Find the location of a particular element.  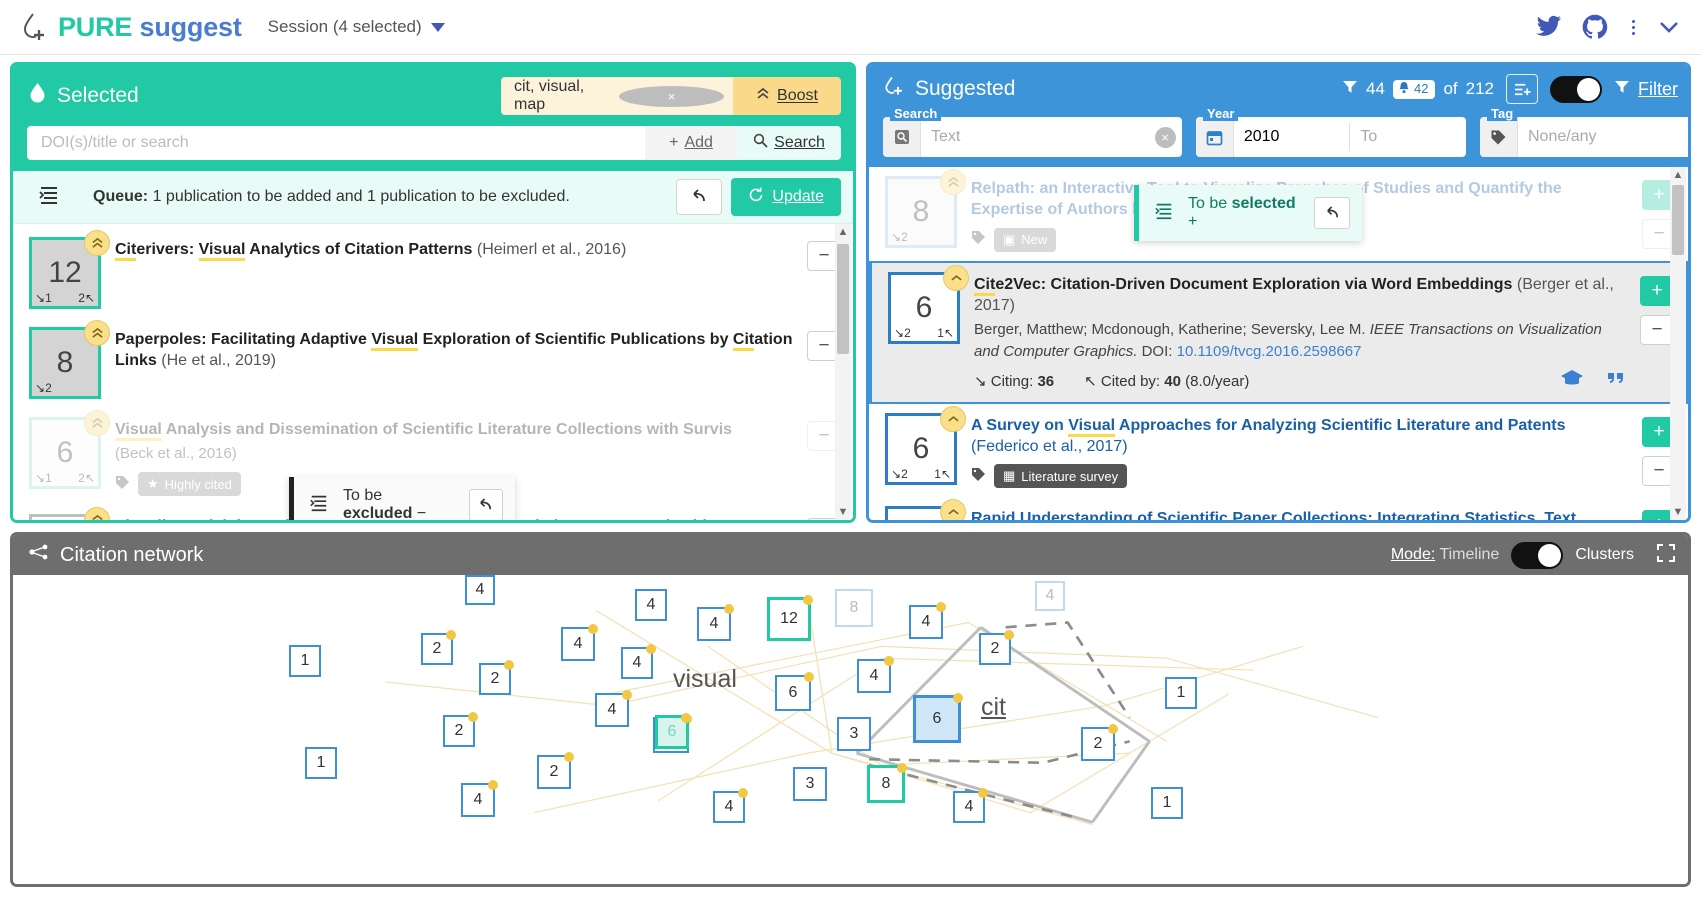

search-button: Search is located at coordinates (789, 143).